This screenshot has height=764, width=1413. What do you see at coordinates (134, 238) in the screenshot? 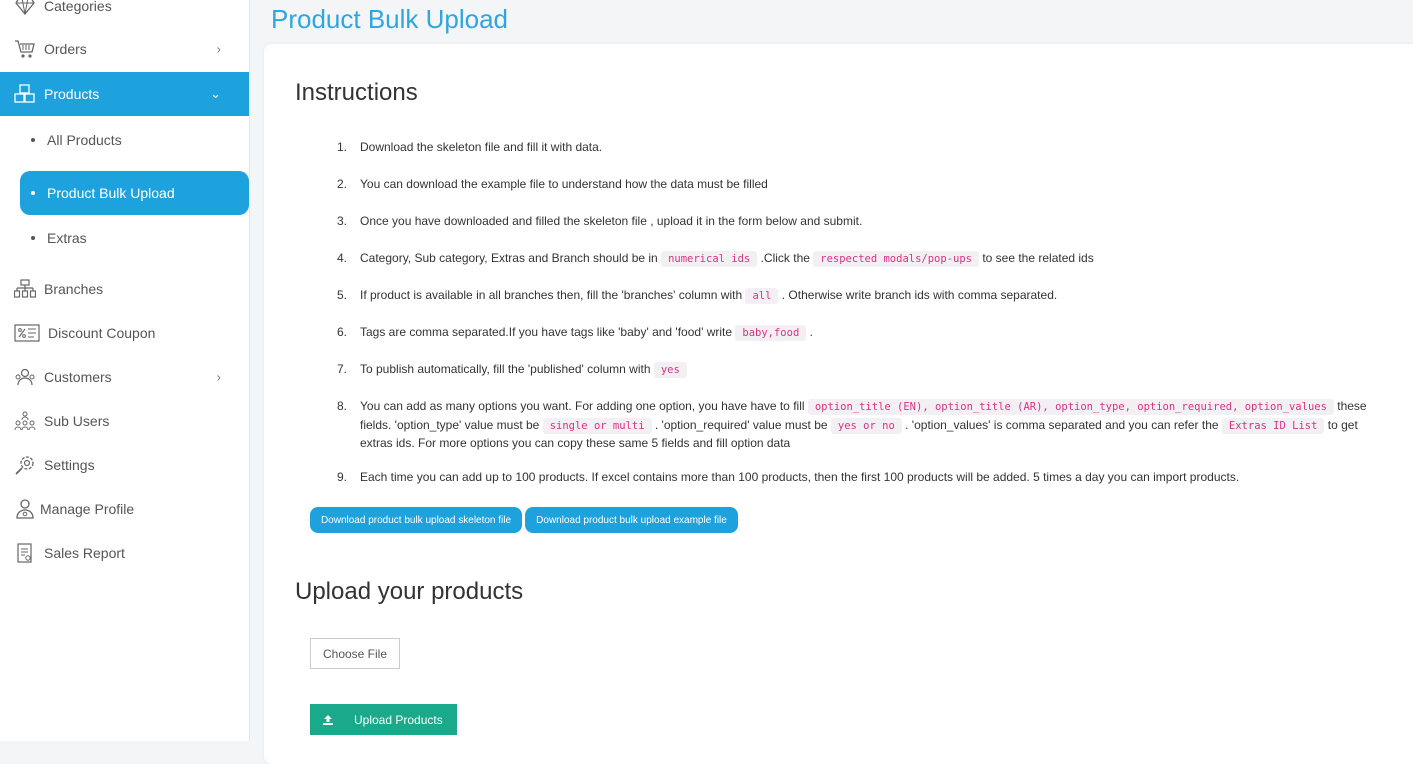
I see `sidebar-subitem-extras: Extras` at bounding box center [134, 238].